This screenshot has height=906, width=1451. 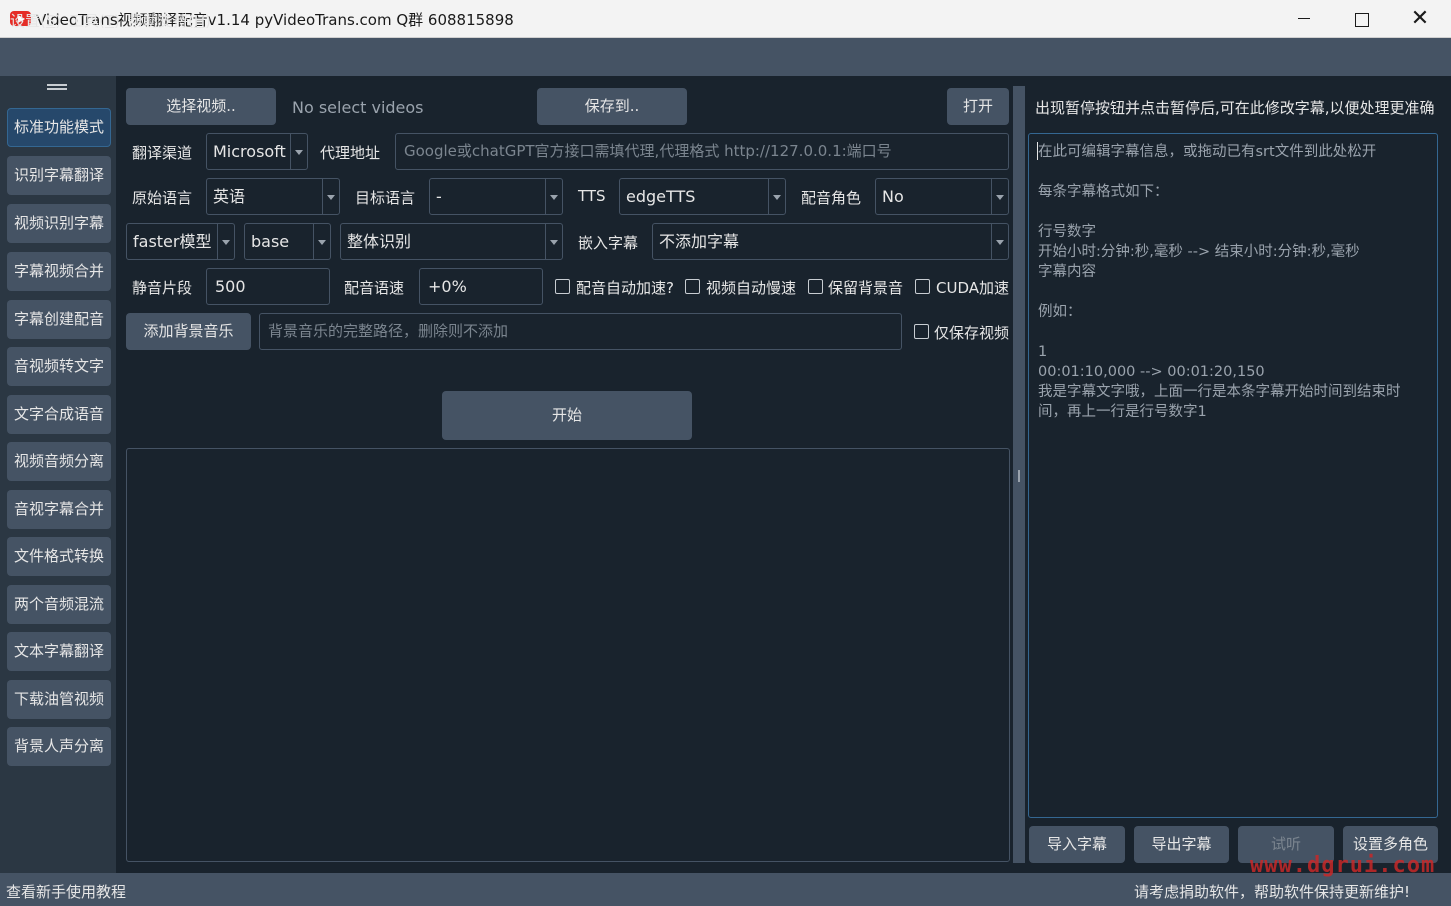 What do you see at coordinates (94, 20) in the screenshot?
I see `menu-tools: 工具(T)` at bounding box center [94, 20].